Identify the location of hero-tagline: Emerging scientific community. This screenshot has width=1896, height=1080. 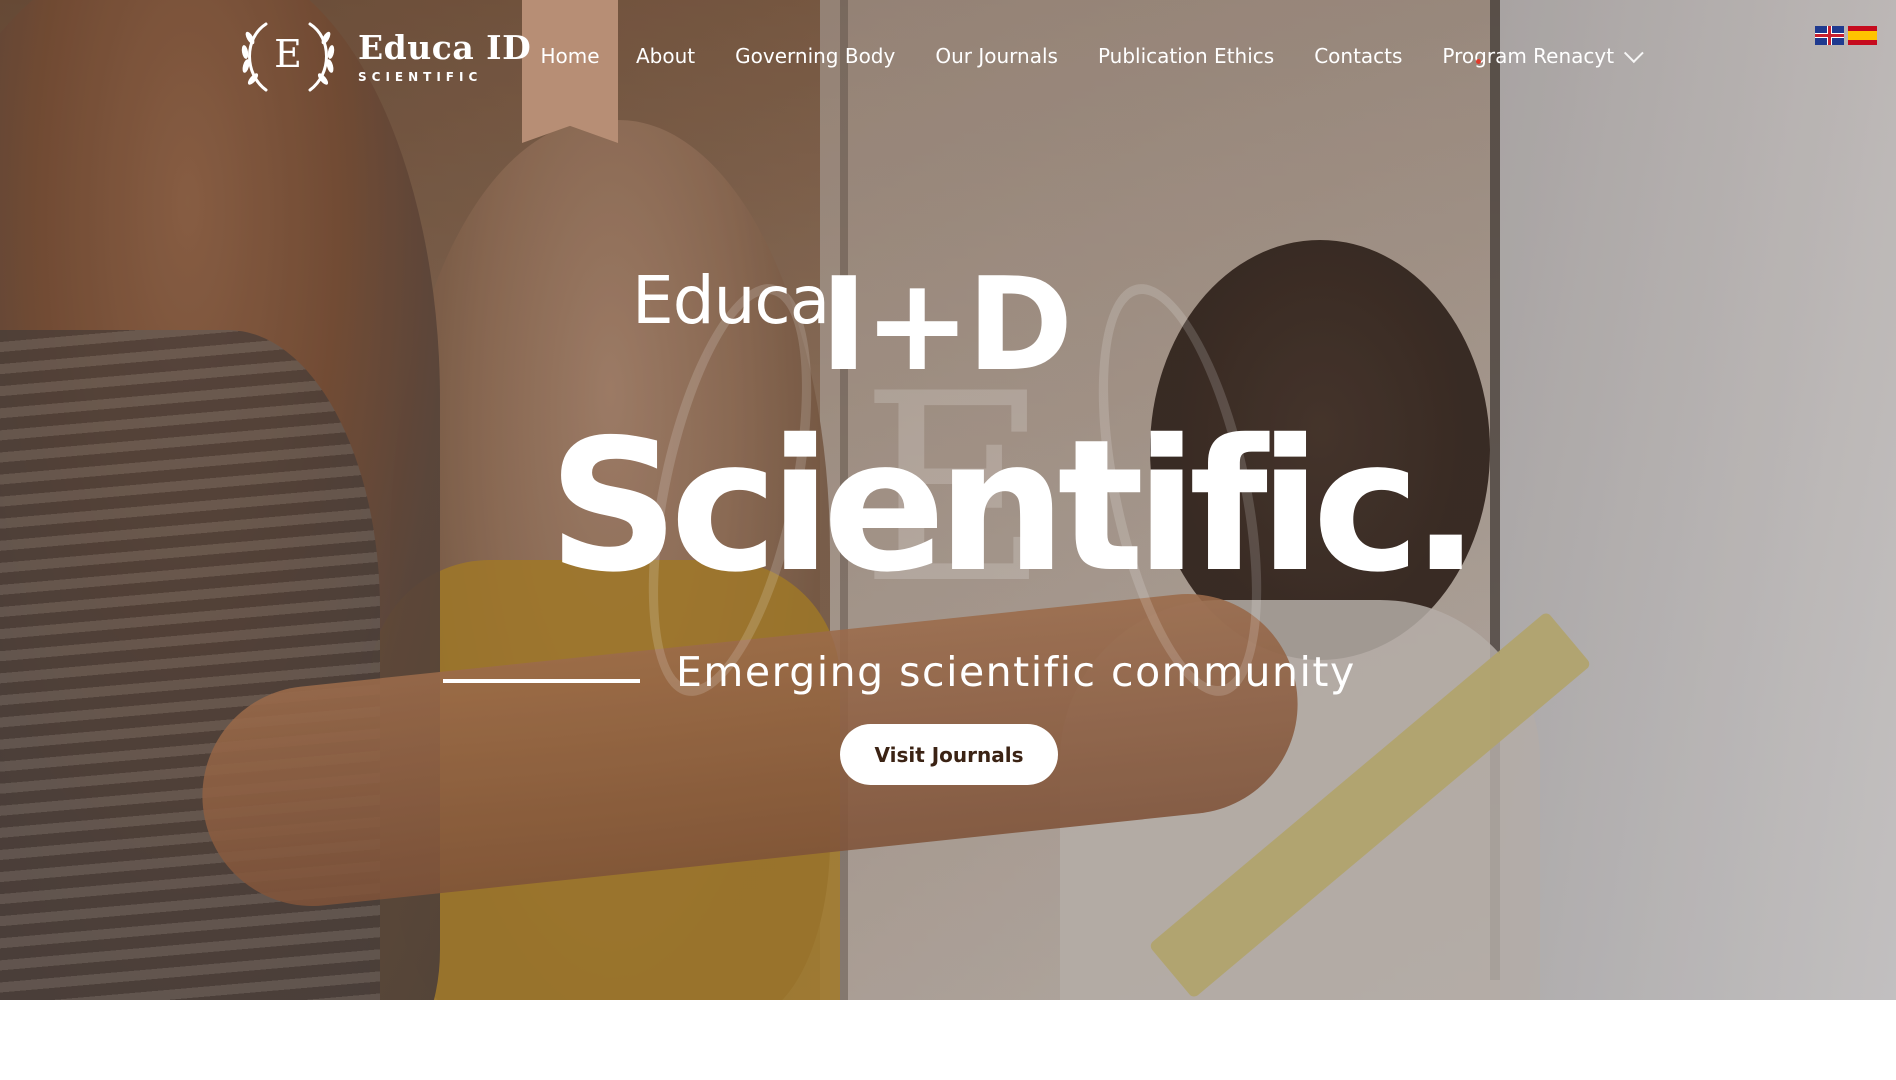
(1016, 672).